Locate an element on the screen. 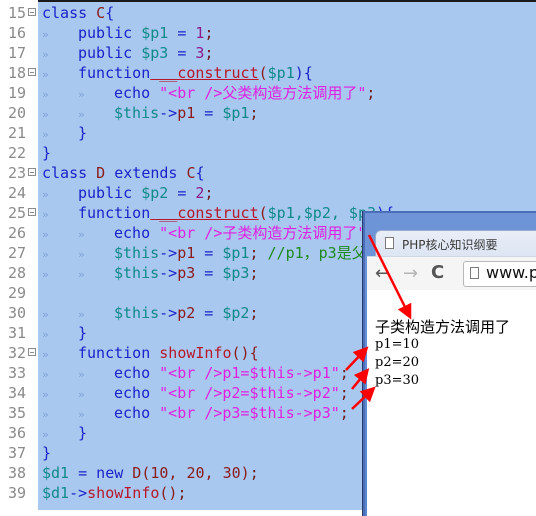  code-token: new is located at coordinates (105, 473).